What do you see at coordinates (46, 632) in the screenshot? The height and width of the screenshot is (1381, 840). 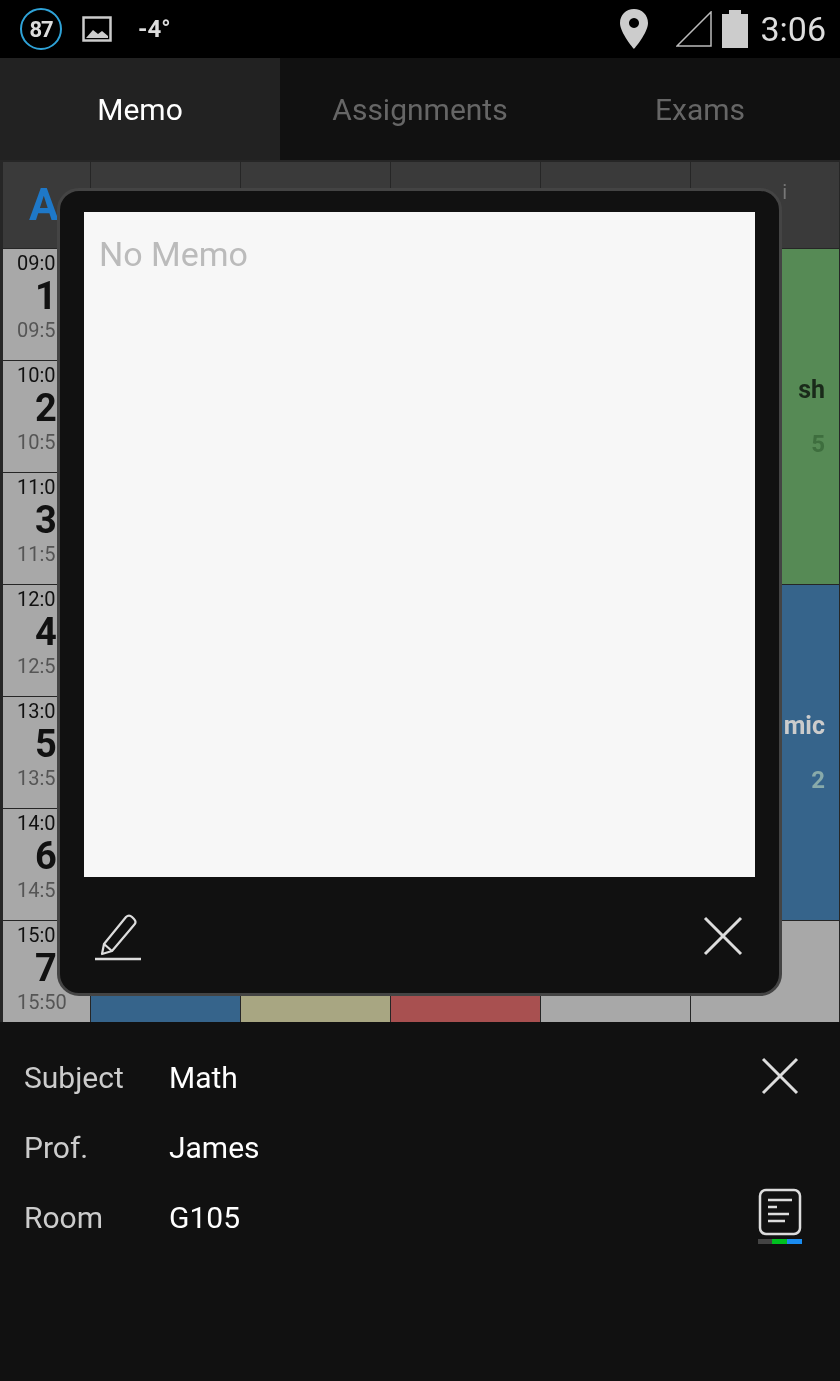 I see `period-number: 4` at bounding box center [46, 632].